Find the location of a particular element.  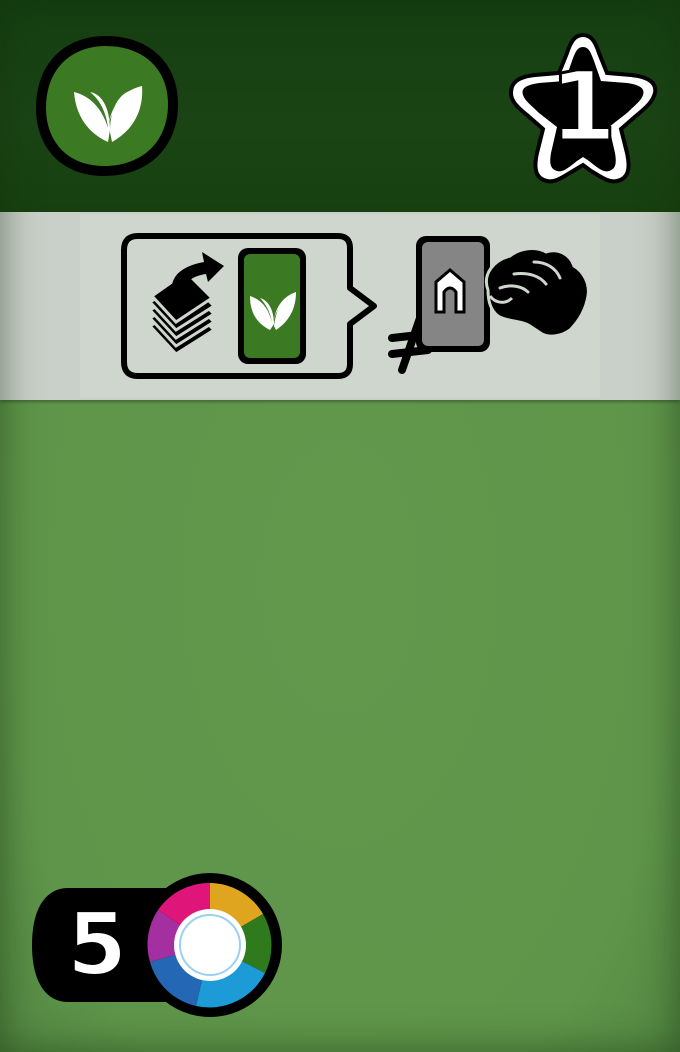

victory-points: 1 is located at coordinates (583, 107).